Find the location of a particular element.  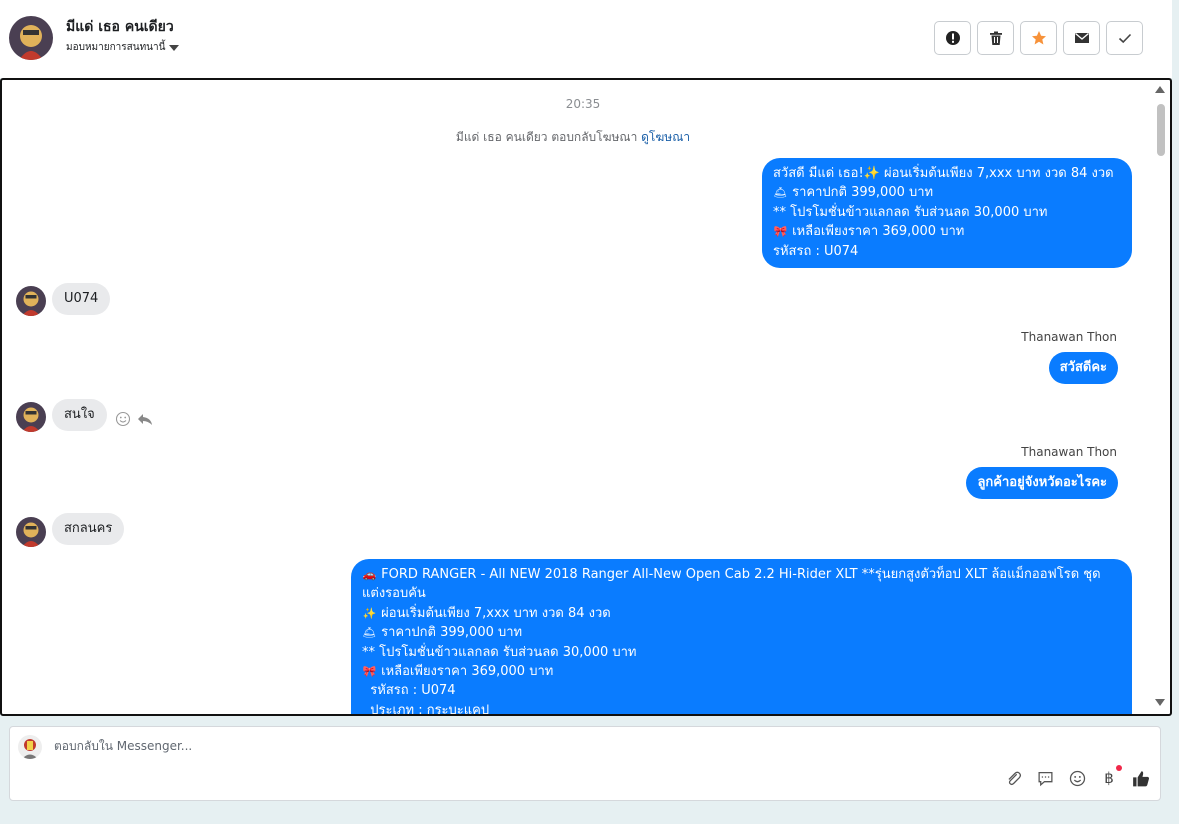

mark-unread-button is located at coordinates (1081, 38).